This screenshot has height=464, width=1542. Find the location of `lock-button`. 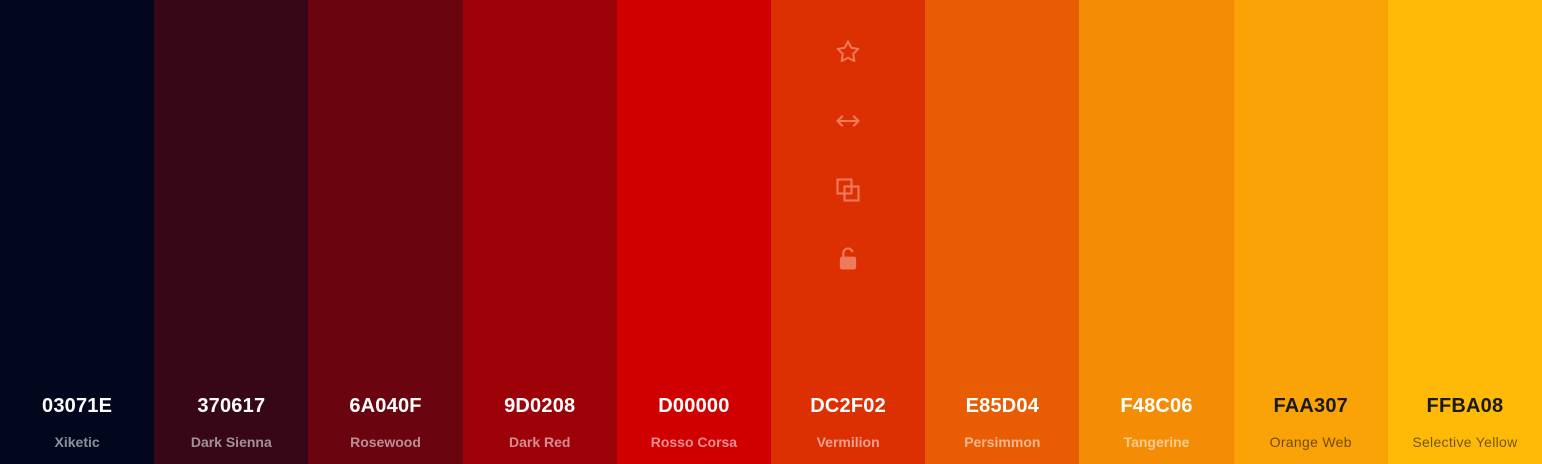

lock-button is located at coordinates (848, 259).